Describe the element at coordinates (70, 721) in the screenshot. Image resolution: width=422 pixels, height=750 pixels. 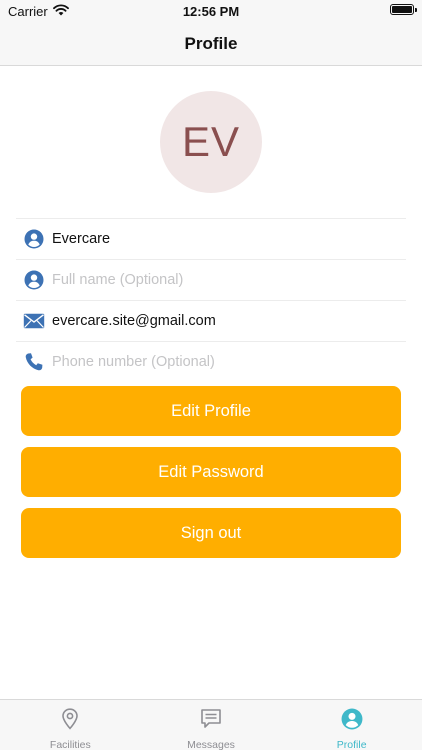
I see `location-pin-icon` at that location.